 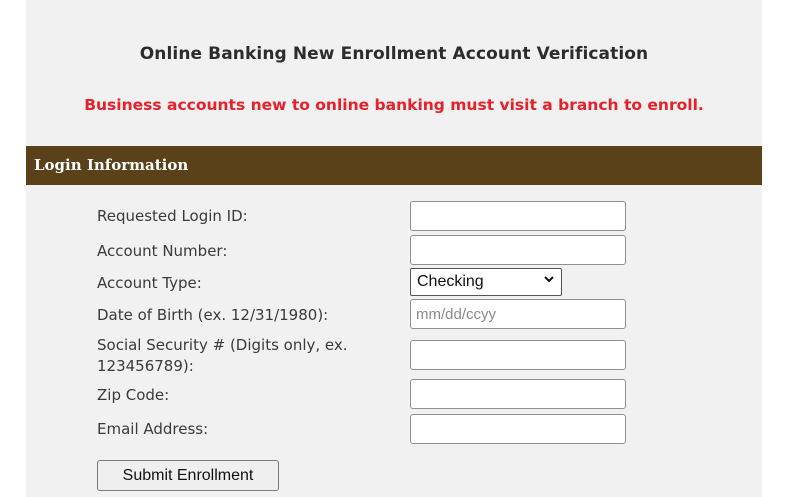 I want to click on dob-input, so click(x=518, y=314).